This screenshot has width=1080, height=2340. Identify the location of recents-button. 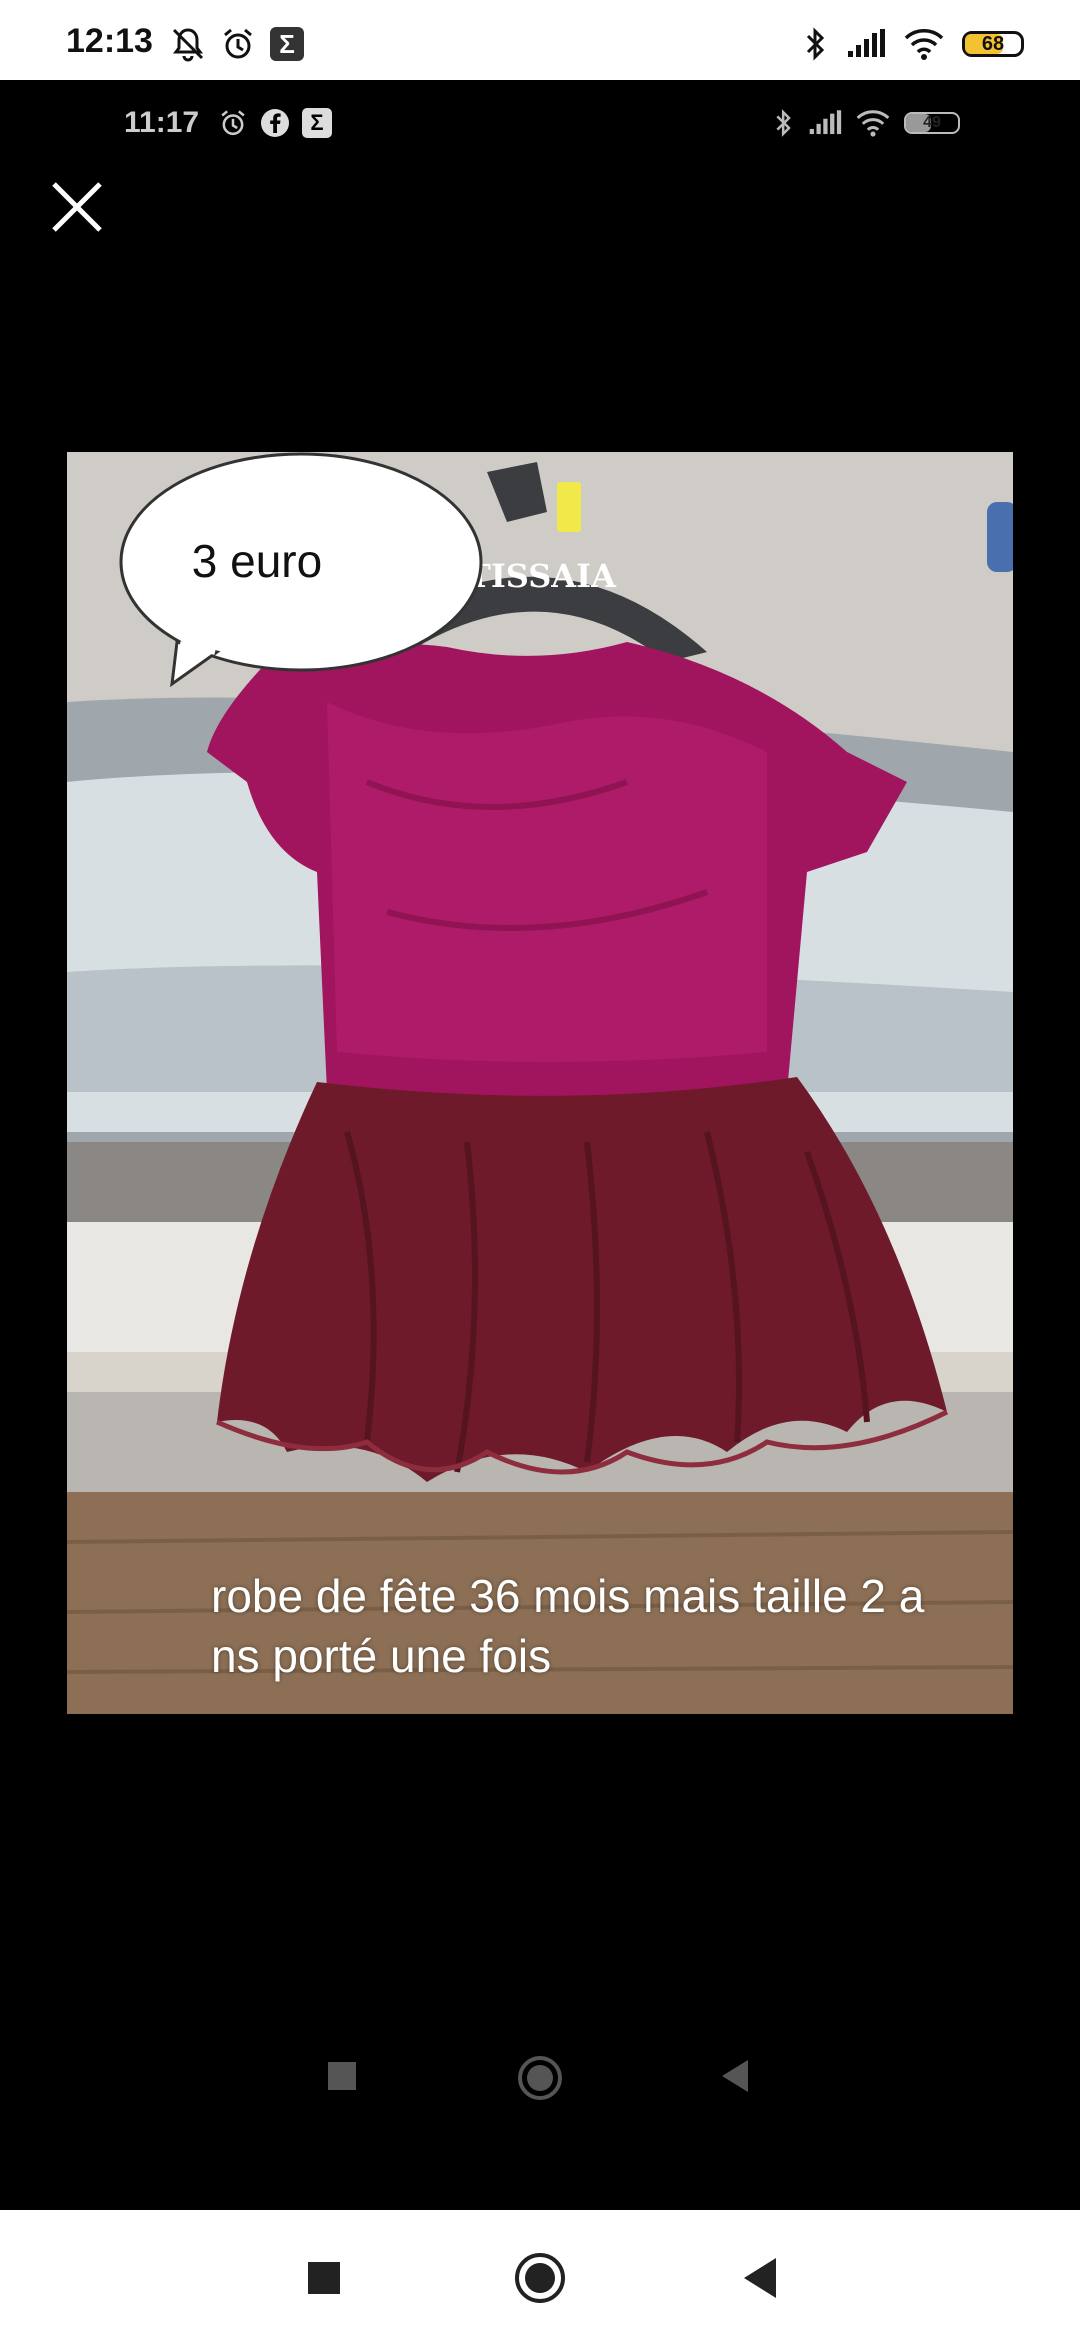
(324, 2278).